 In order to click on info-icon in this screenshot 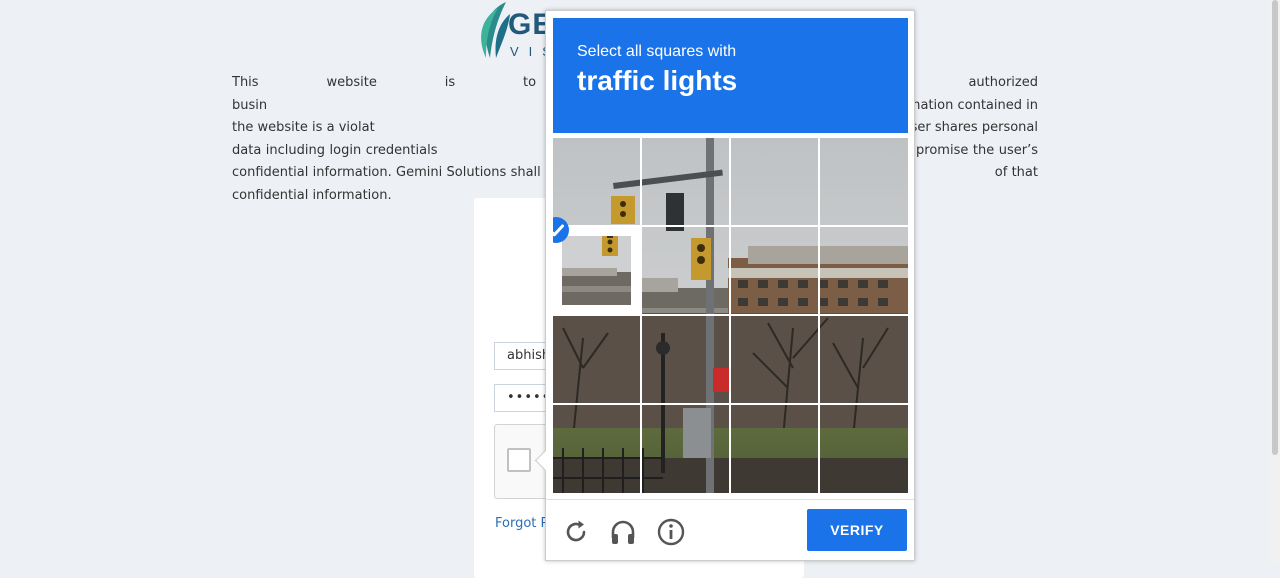, I will do `click(671, 532)`.